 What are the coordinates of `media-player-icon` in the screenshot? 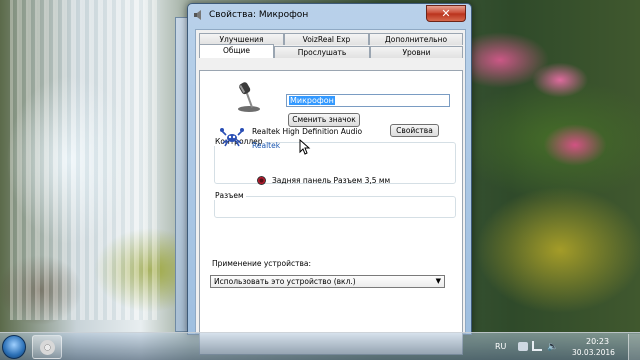 It's located at (47, 347).